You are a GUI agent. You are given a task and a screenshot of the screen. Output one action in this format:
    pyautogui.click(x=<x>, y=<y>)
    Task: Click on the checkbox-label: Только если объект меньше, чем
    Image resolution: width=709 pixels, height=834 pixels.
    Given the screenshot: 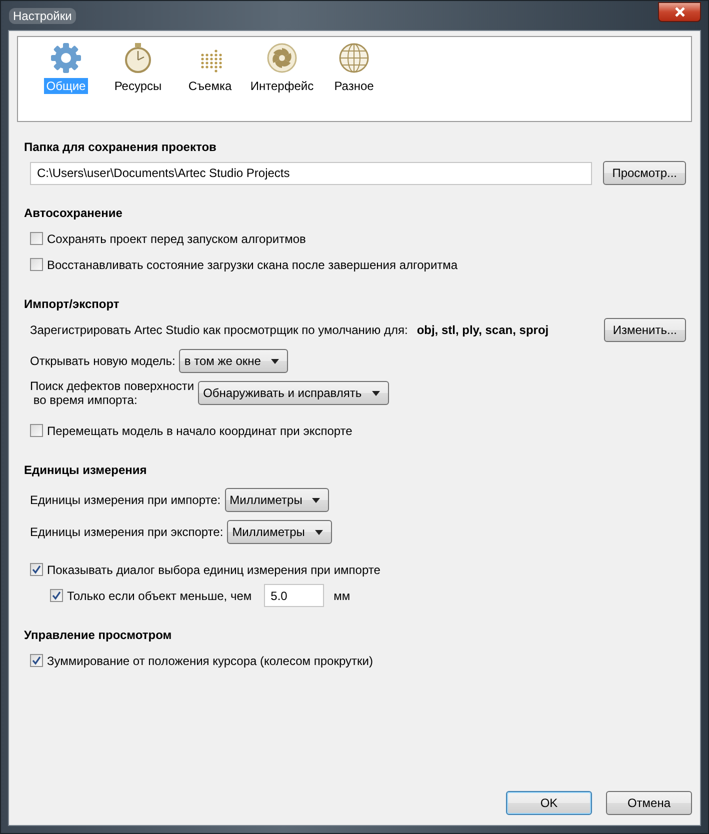 What is the action you would take?
    pyautogui.click(x=159, y=595)
    